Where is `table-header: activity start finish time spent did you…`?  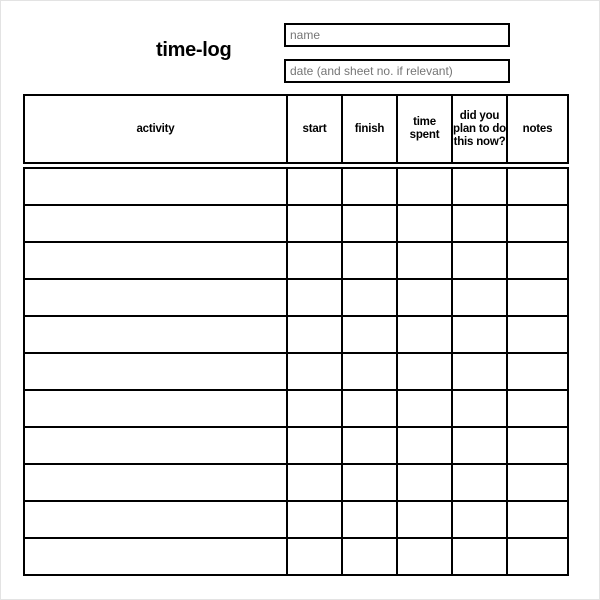
table-header: activity start finish time spent did you… is located at coordinates (296, 129).